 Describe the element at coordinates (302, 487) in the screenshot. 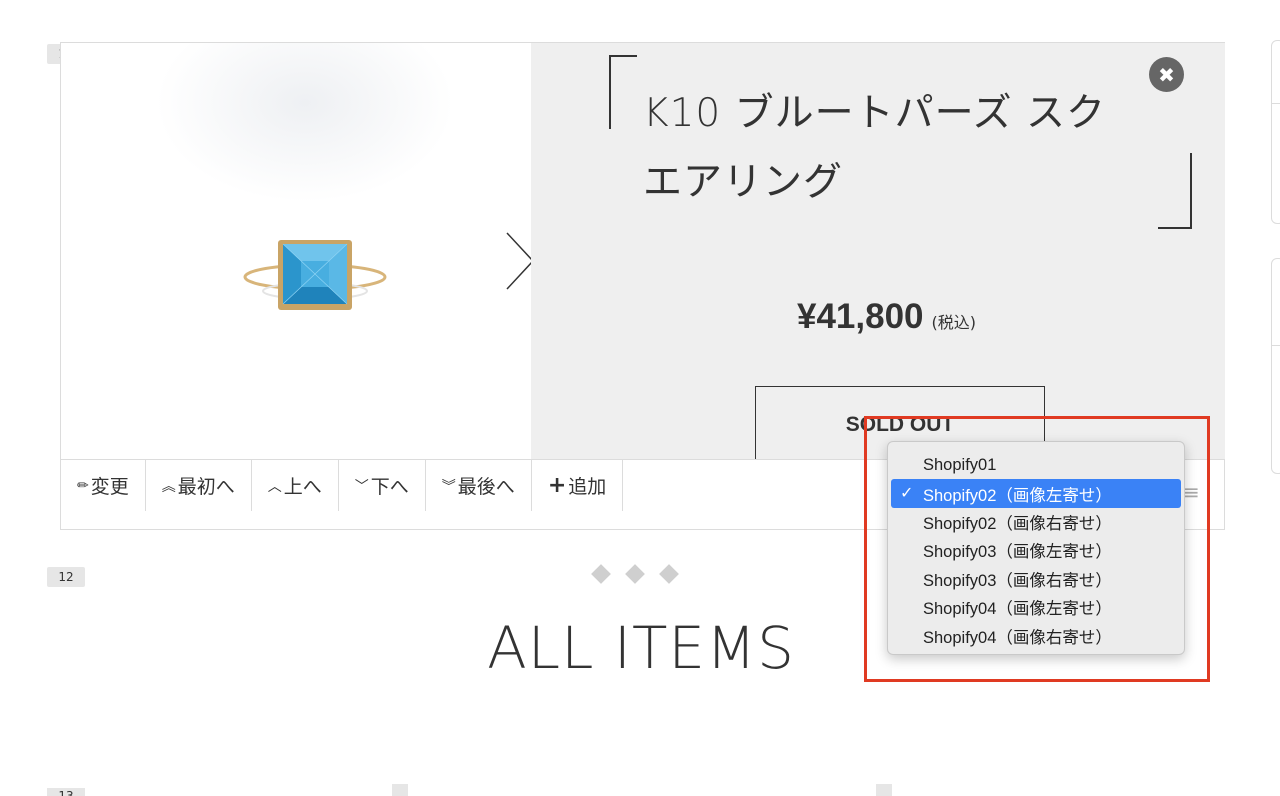

I see `move-up-label: 上へ` at that location.